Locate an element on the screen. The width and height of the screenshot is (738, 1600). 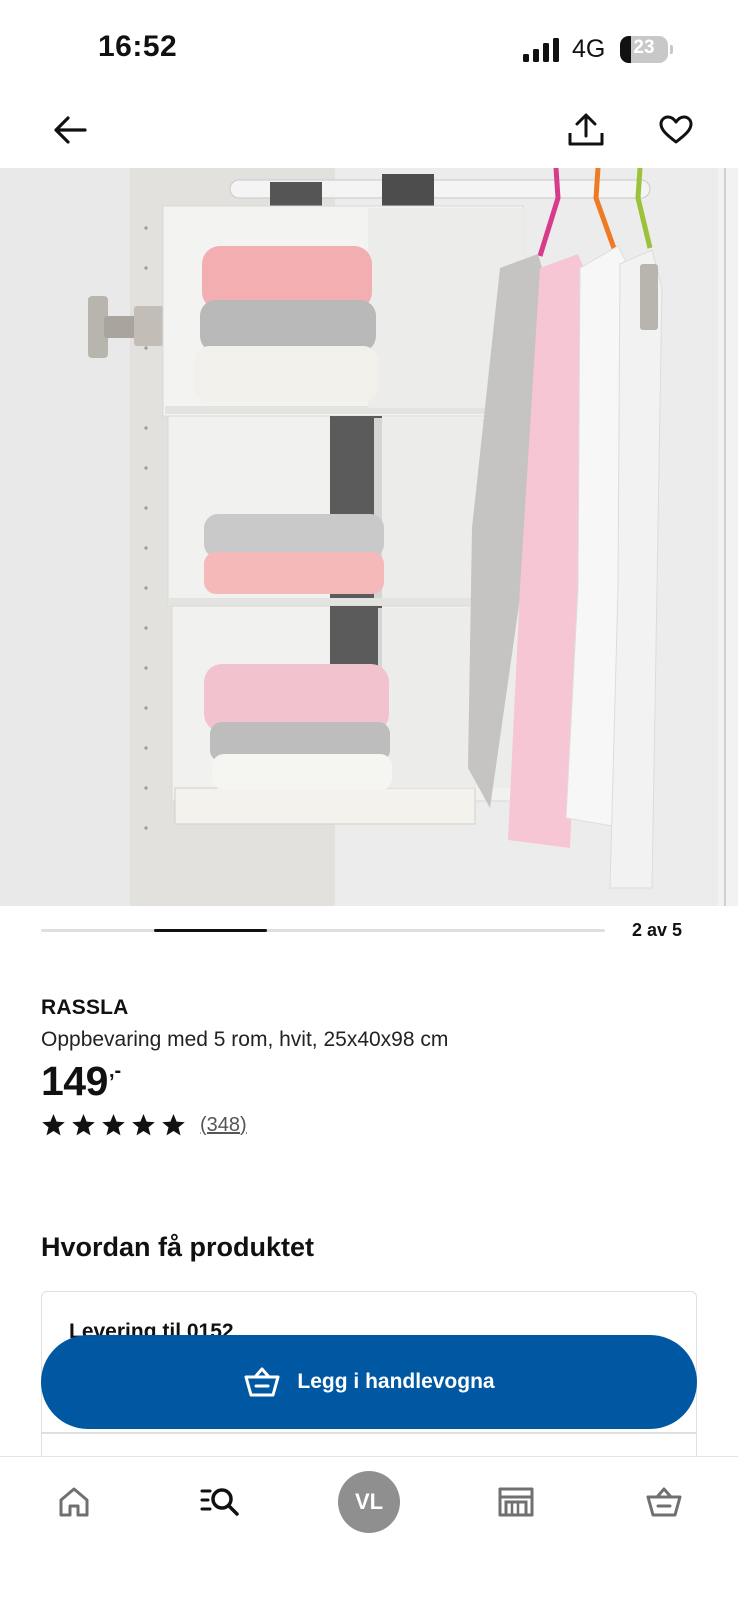
divider is located at coordinates (369, 1433).